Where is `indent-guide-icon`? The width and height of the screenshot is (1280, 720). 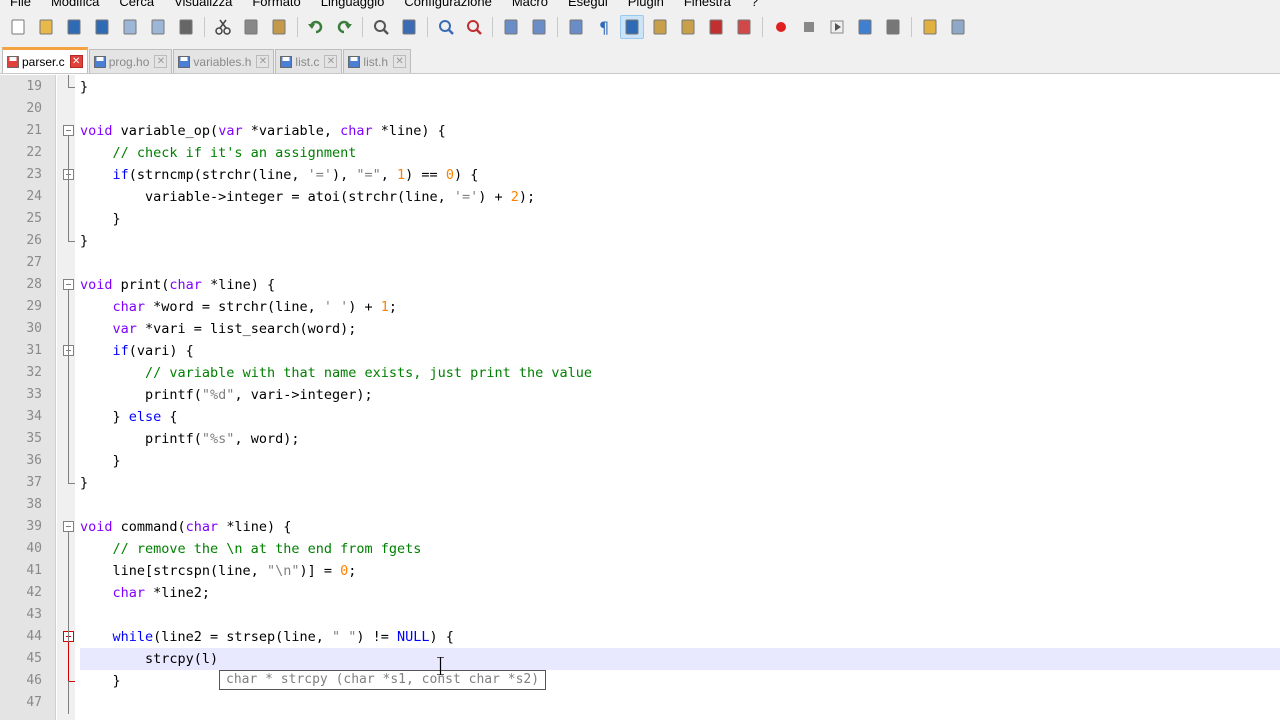
indent-guide-icon is located at coordinates (632, 27).